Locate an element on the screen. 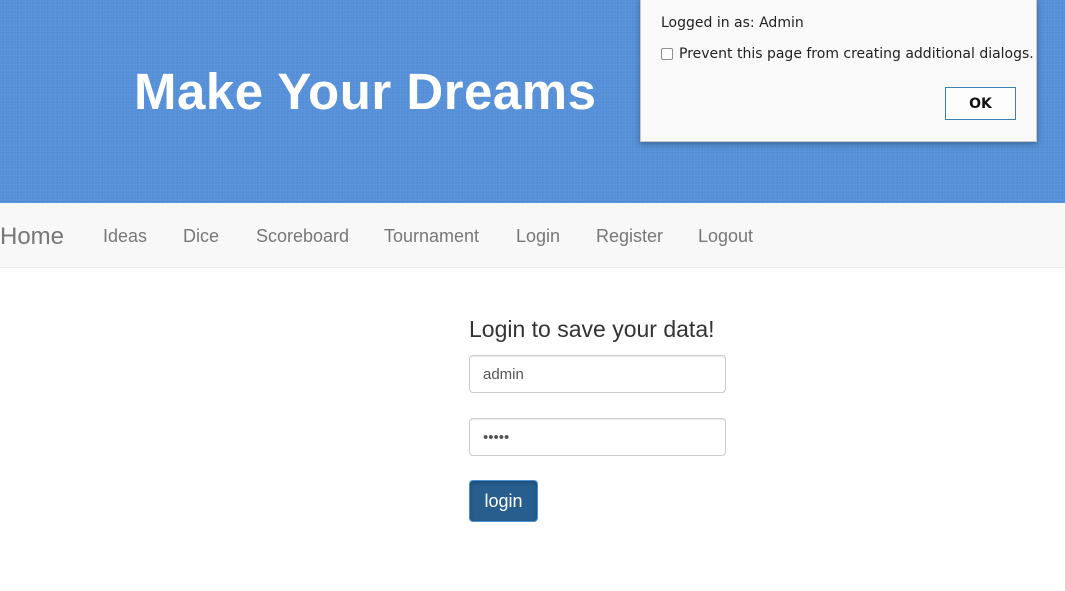 The width and height of the screenshot is (1065, 591). dialog-ok-button: OK is located at coordinates (980, 103).